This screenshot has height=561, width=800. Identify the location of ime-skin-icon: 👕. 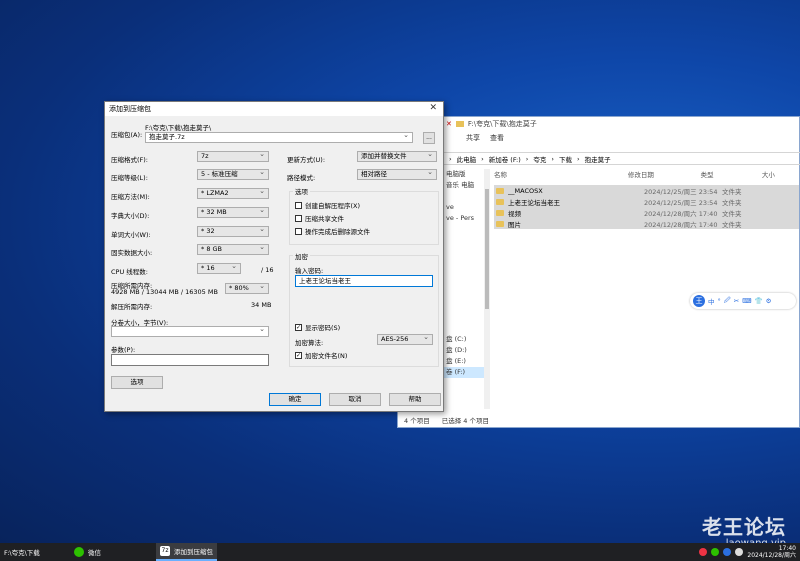
(759, 301).